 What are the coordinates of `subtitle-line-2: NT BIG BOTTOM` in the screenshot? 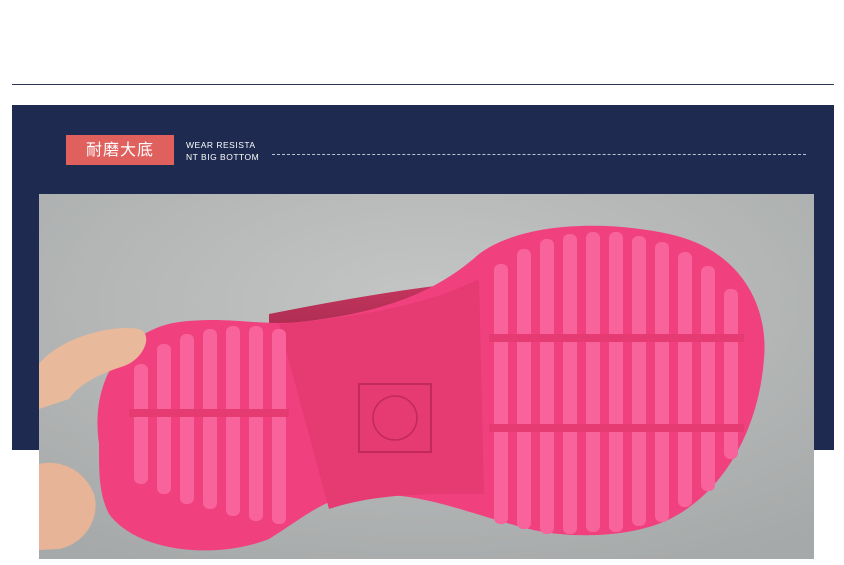 It's located at (223, 157).